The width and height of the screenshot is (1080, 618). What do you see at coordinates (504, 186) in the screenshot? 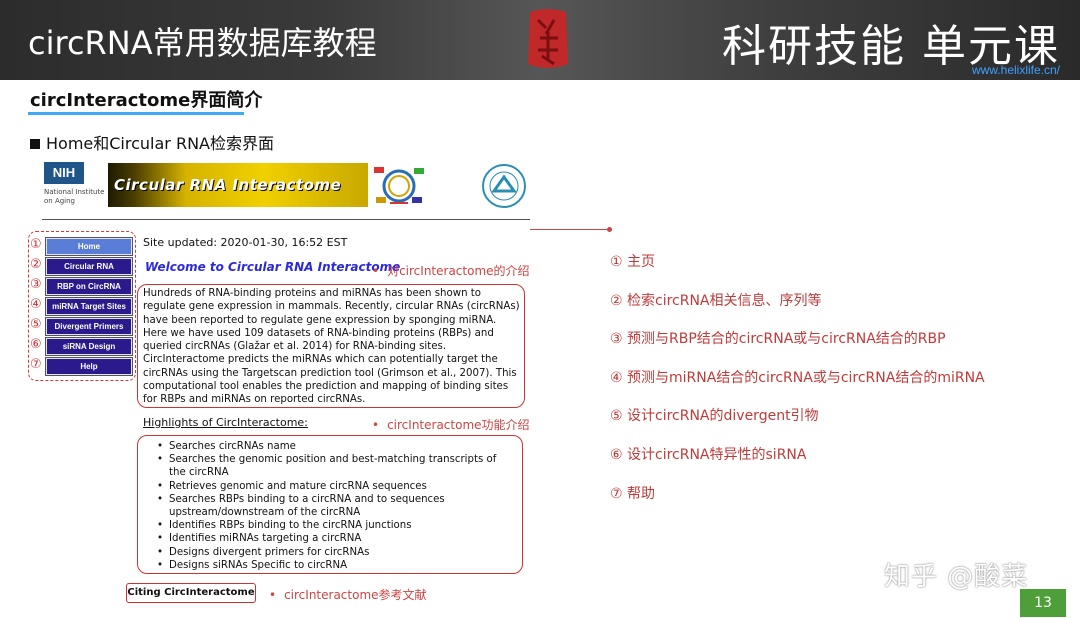
I see `national-institutes-of-health-logo` at bounding box center [504, 186].